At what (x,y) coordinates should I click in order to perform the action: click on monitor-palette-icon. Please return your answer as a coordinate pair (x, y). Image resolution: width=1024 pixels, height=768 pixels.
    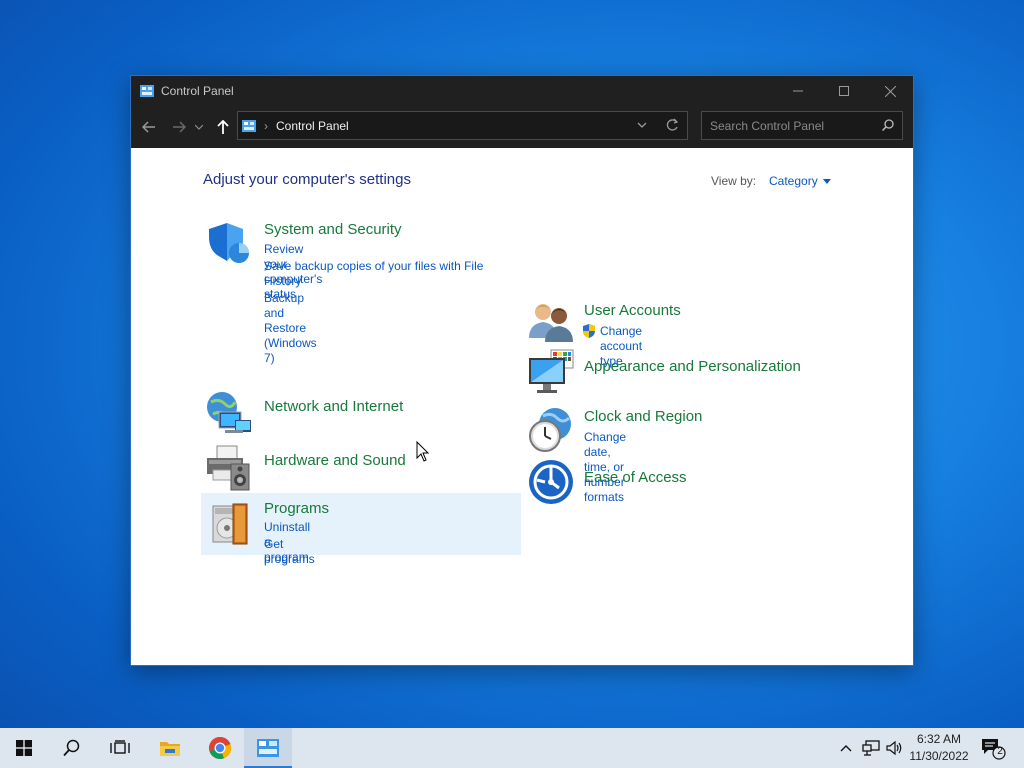
    Looking at the image, I should click on (551, 372).